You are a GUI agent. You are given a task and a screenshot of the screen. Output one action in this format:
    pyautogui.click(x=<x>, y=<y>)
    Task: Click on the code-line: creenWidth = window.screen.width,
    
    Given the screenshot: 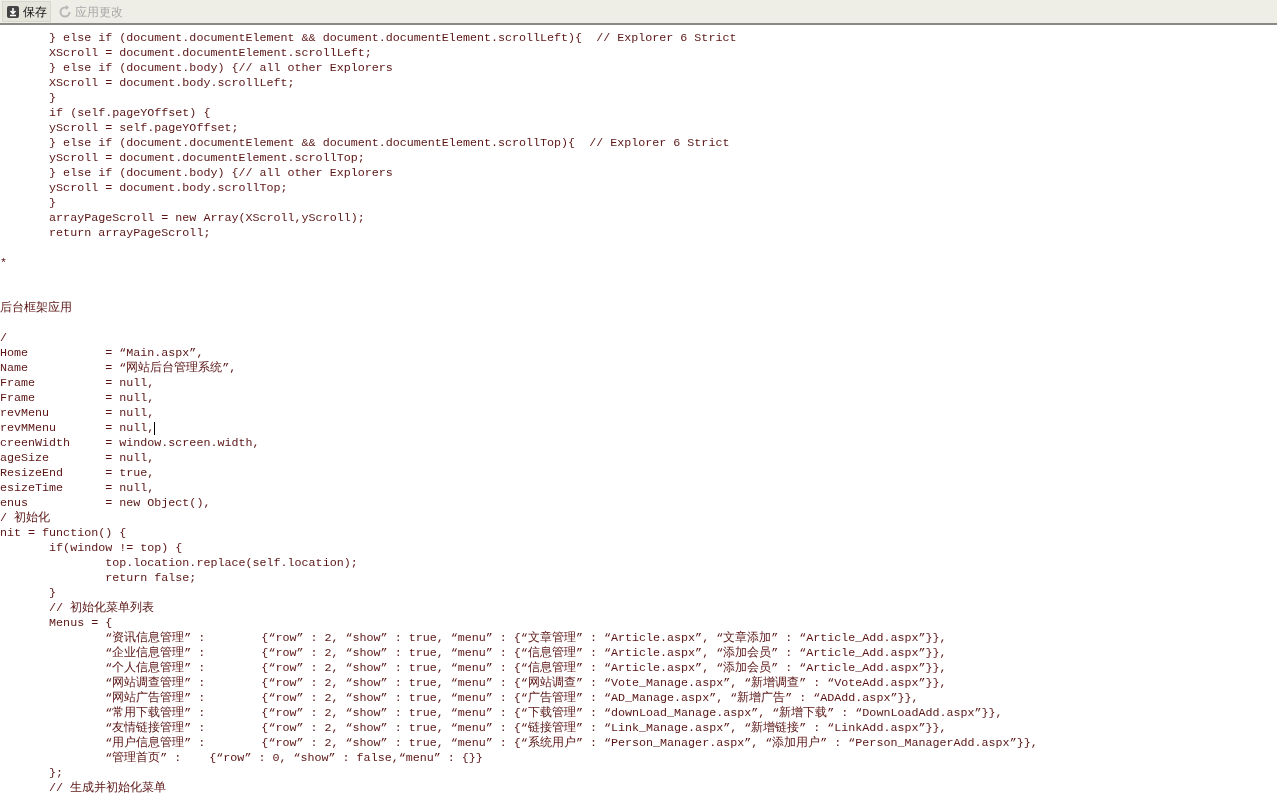 What is the action you would take?
    pyautogui.click(x=130, y=443)
    